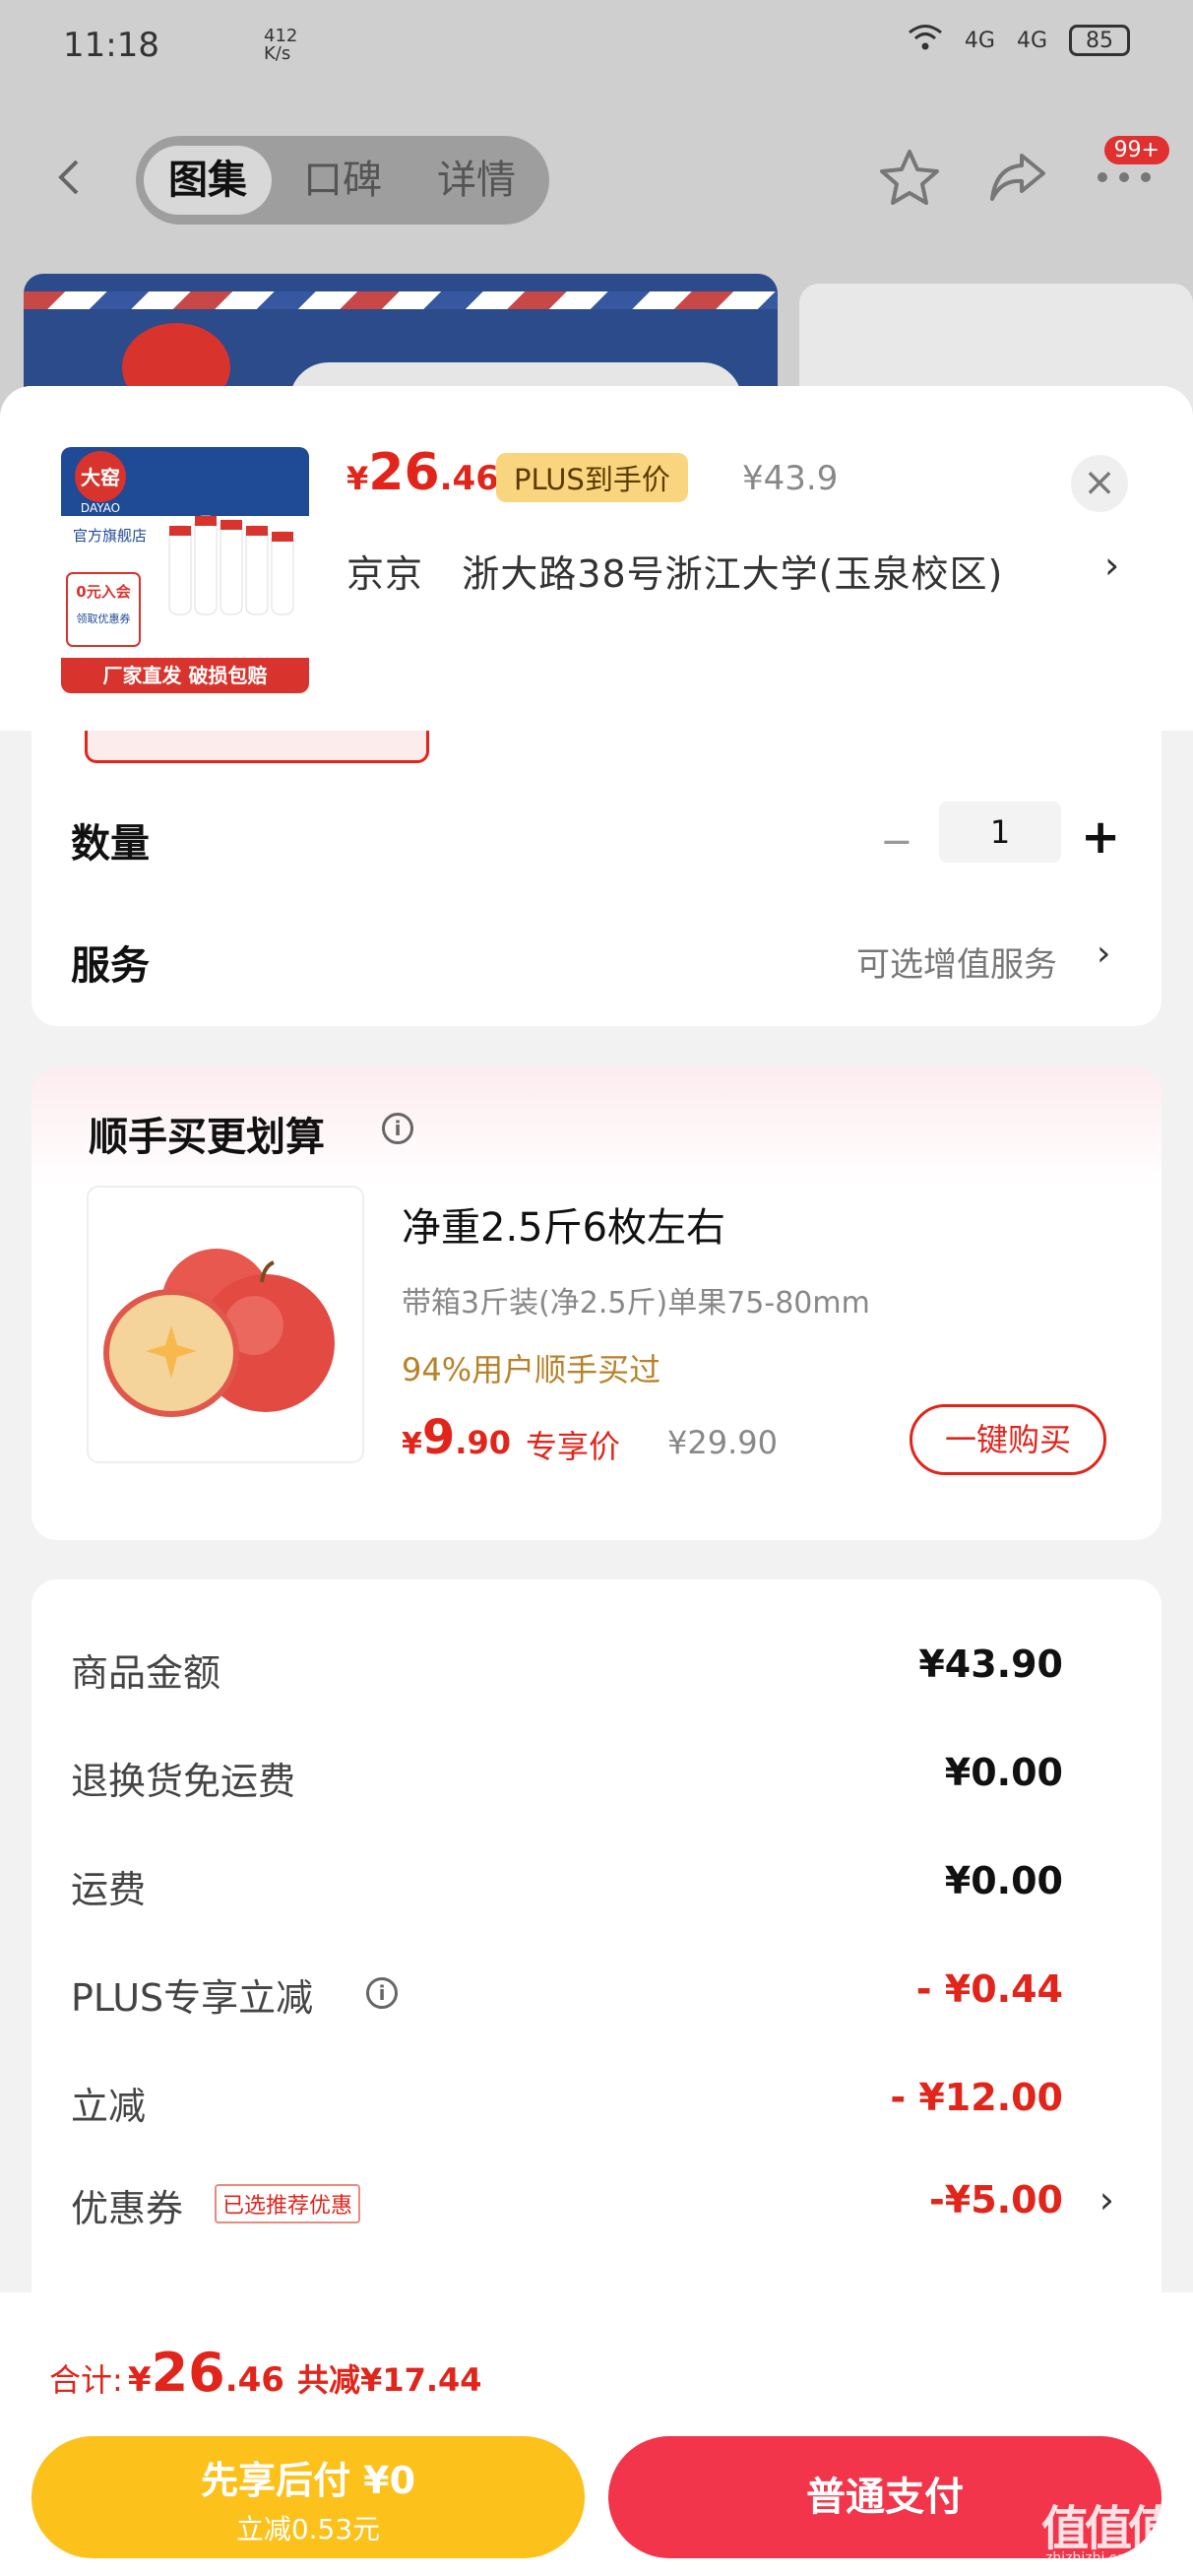 Image resolution: width=1193 pixels, height=2576 pixels. Describe the element at coordinates (1099, 483) in the screenshot. I see `close-icon: ×` at that location.